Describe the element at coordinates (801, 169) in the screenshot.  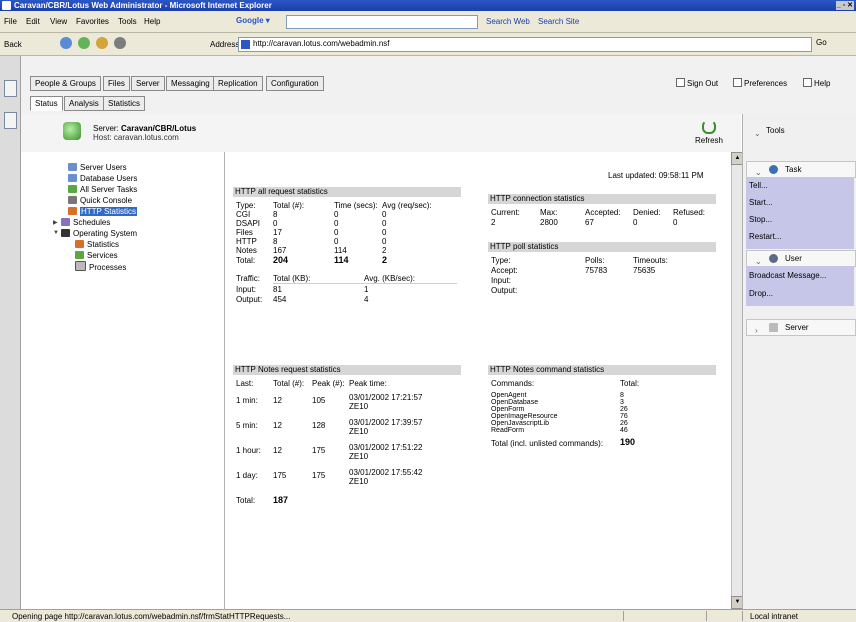
I see `task-section: ⌄ Task` at that location.